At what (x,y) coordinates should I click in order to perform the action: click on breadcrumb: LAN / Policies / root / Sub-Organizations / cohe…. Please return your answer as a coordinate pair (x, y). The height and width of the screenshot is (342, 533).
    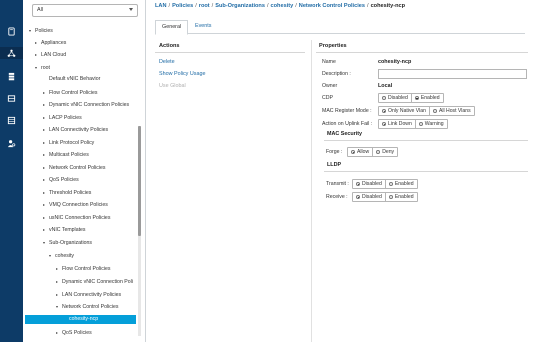
    Looking at the image, I should click on (280, 6).